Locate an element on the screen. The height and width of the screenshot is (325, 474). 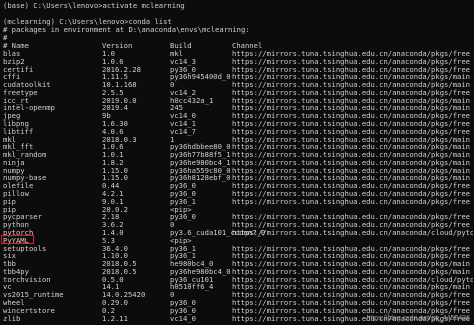
header-channel: Channel is located at coordinates (247, 46).